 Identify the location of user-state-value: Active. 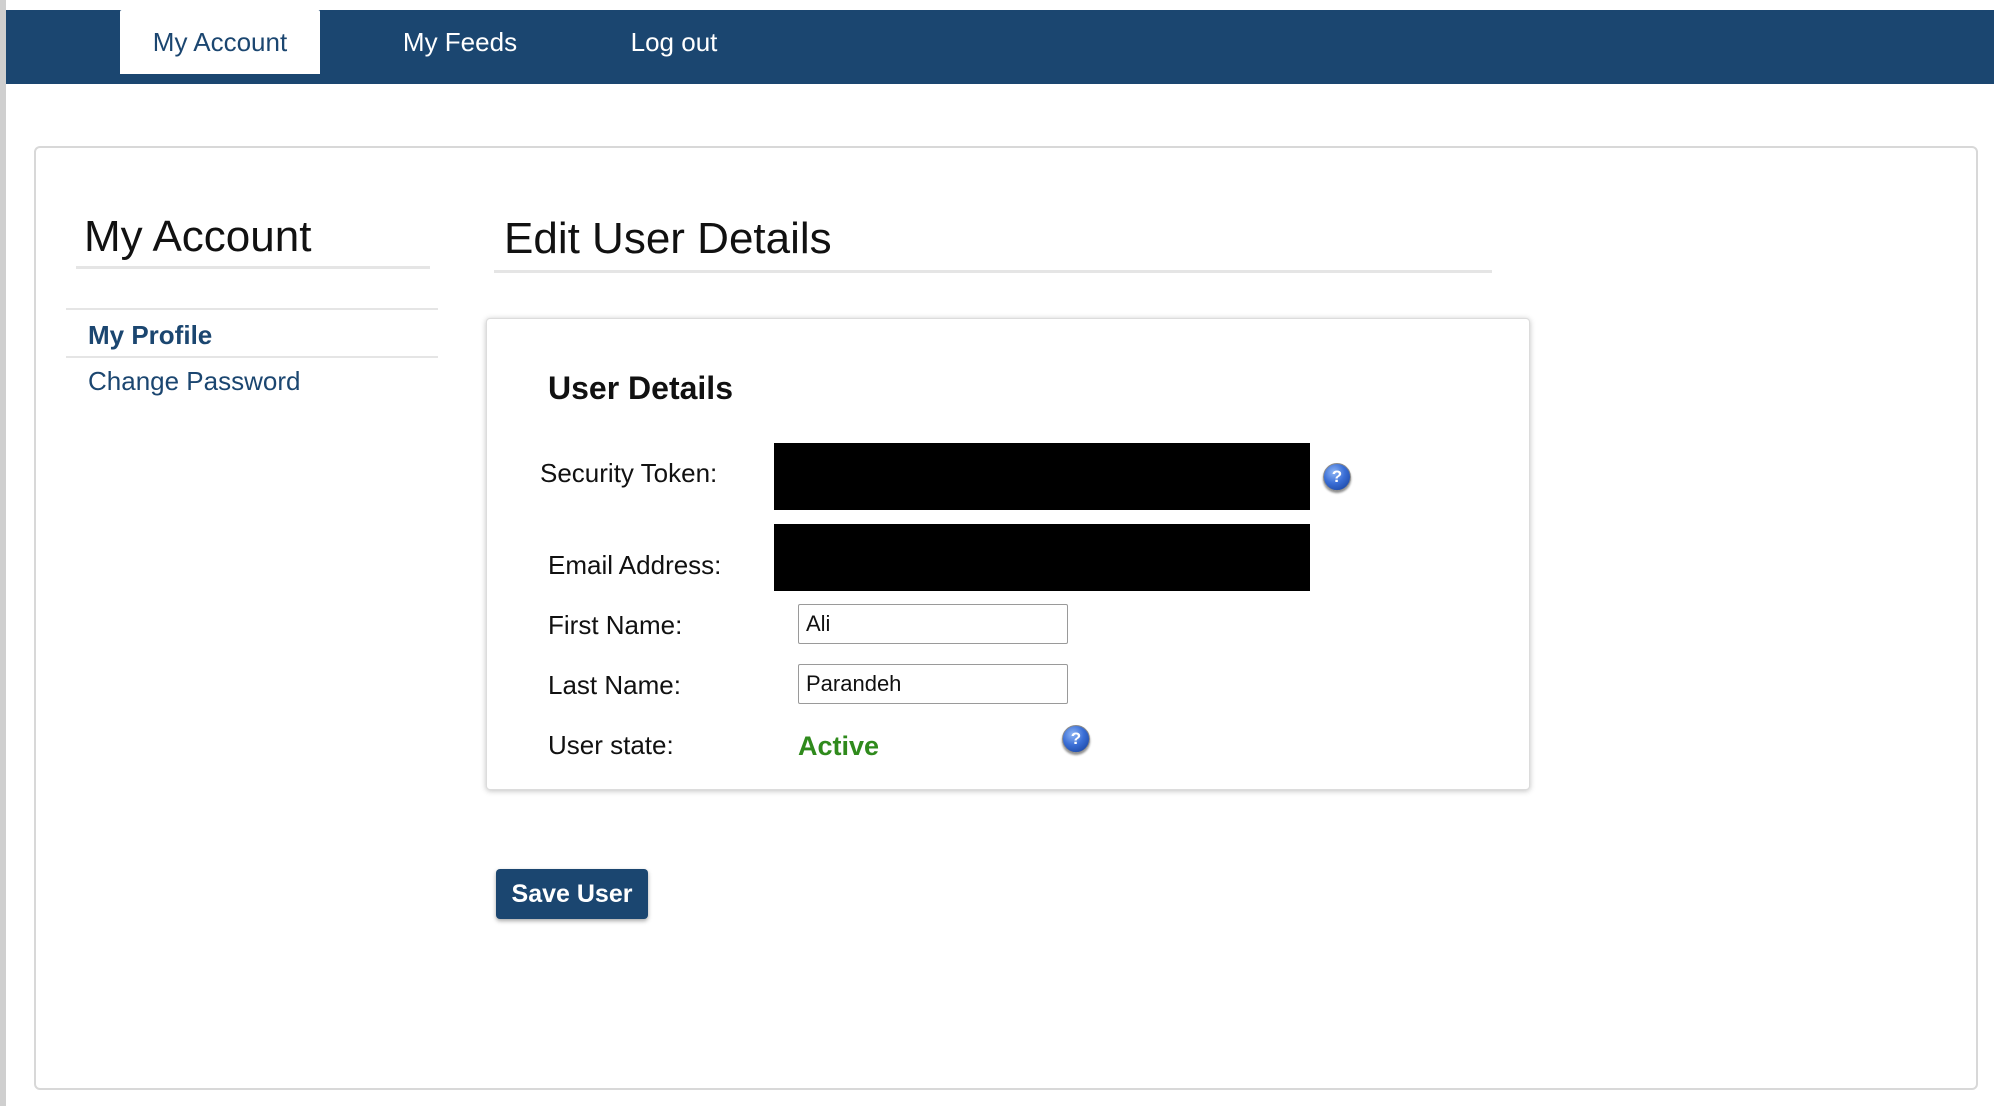
(839, 746).